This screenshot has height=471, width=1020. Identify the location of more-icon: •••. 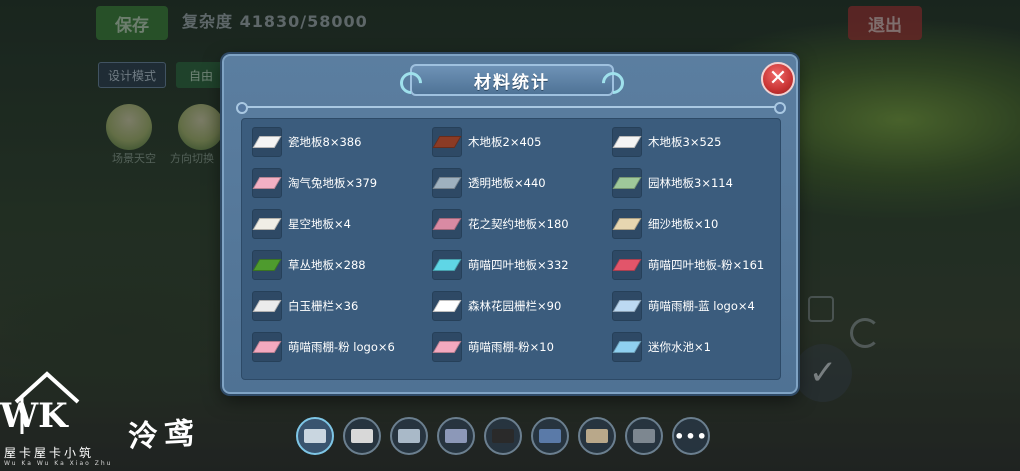
(691, 436).